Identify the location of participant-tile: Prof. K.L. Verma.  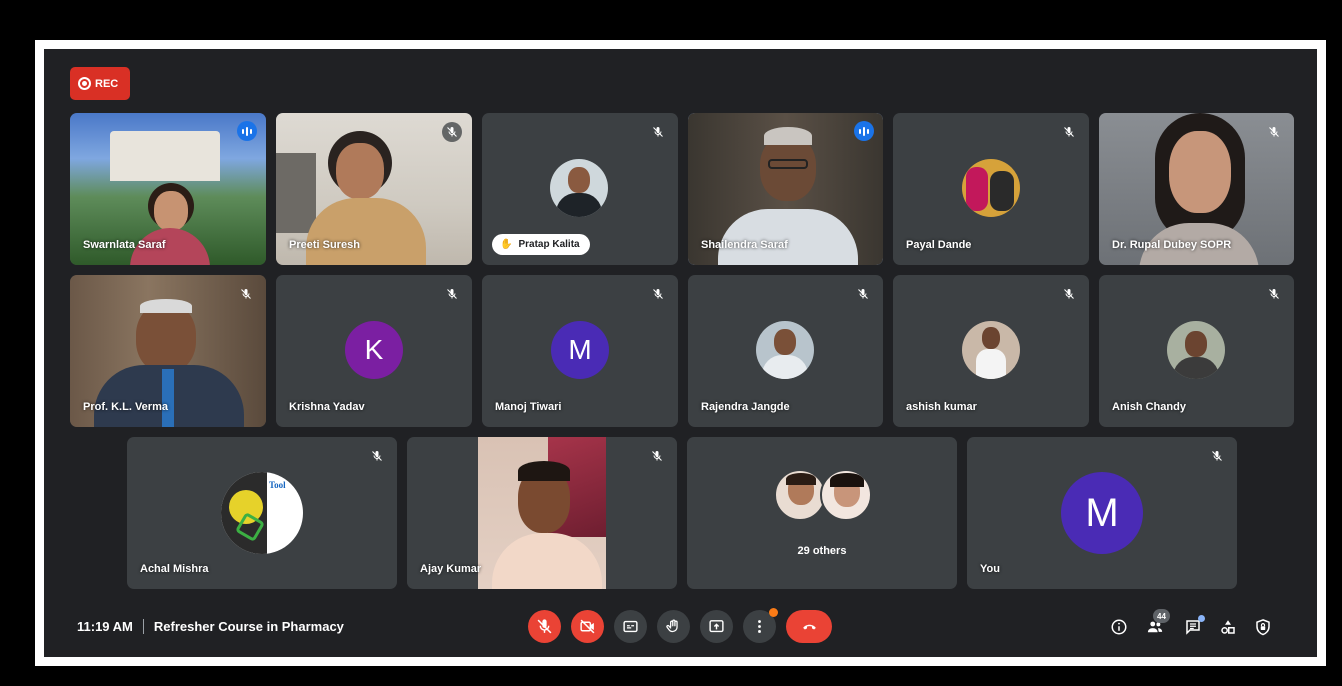
(168, 351).